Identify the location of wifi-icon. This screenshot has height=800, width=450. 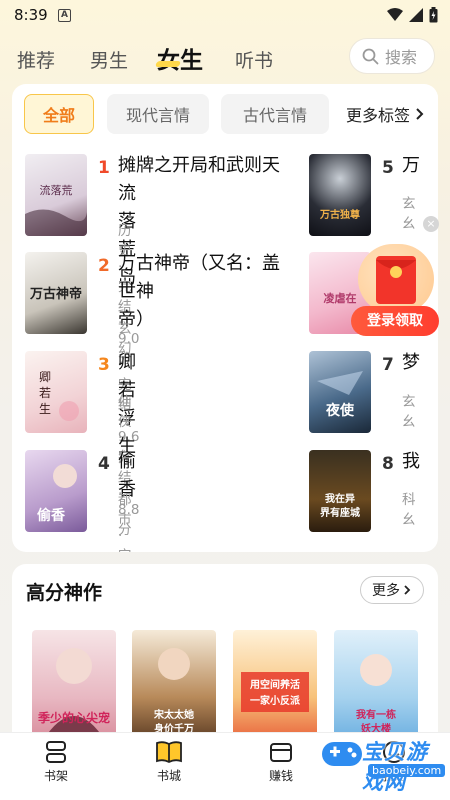
(395, 14).